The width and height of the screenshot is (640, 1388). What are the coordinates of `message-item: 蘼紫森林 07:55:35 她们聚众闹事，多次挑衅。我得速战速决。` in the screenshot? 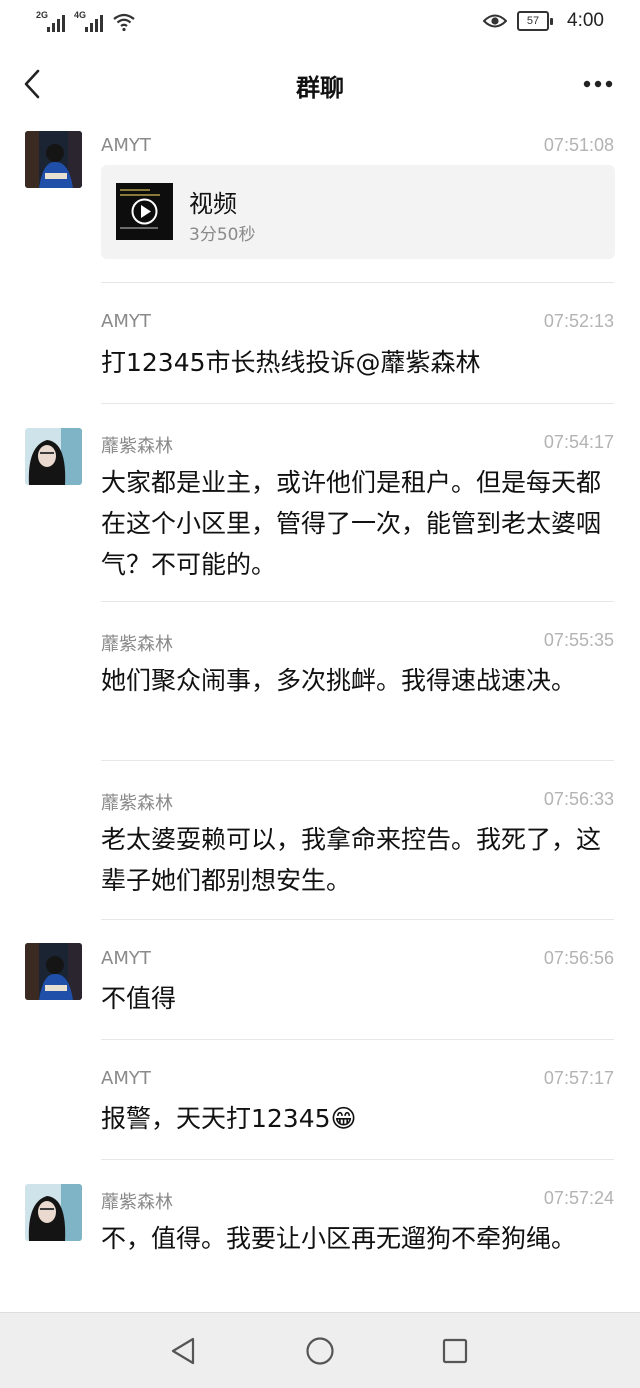 It's located at (320, 681).